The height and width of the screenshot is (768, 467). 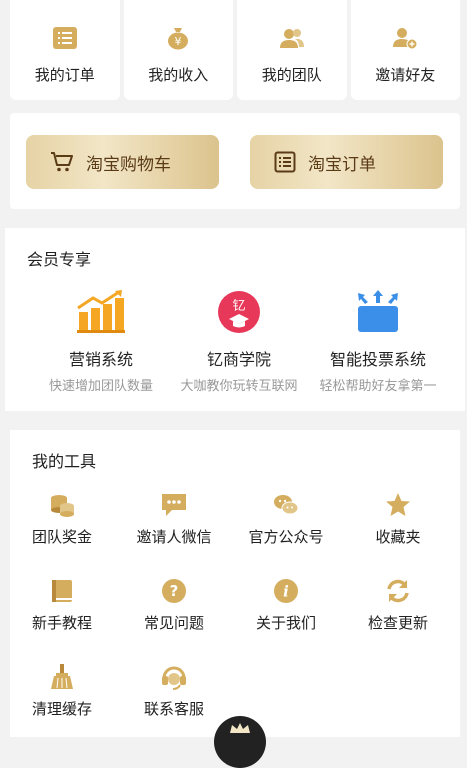 What do you see at coordinates (62, 506) in the screenshot?
I see `coins-icon` at bounding box center [62, 506].